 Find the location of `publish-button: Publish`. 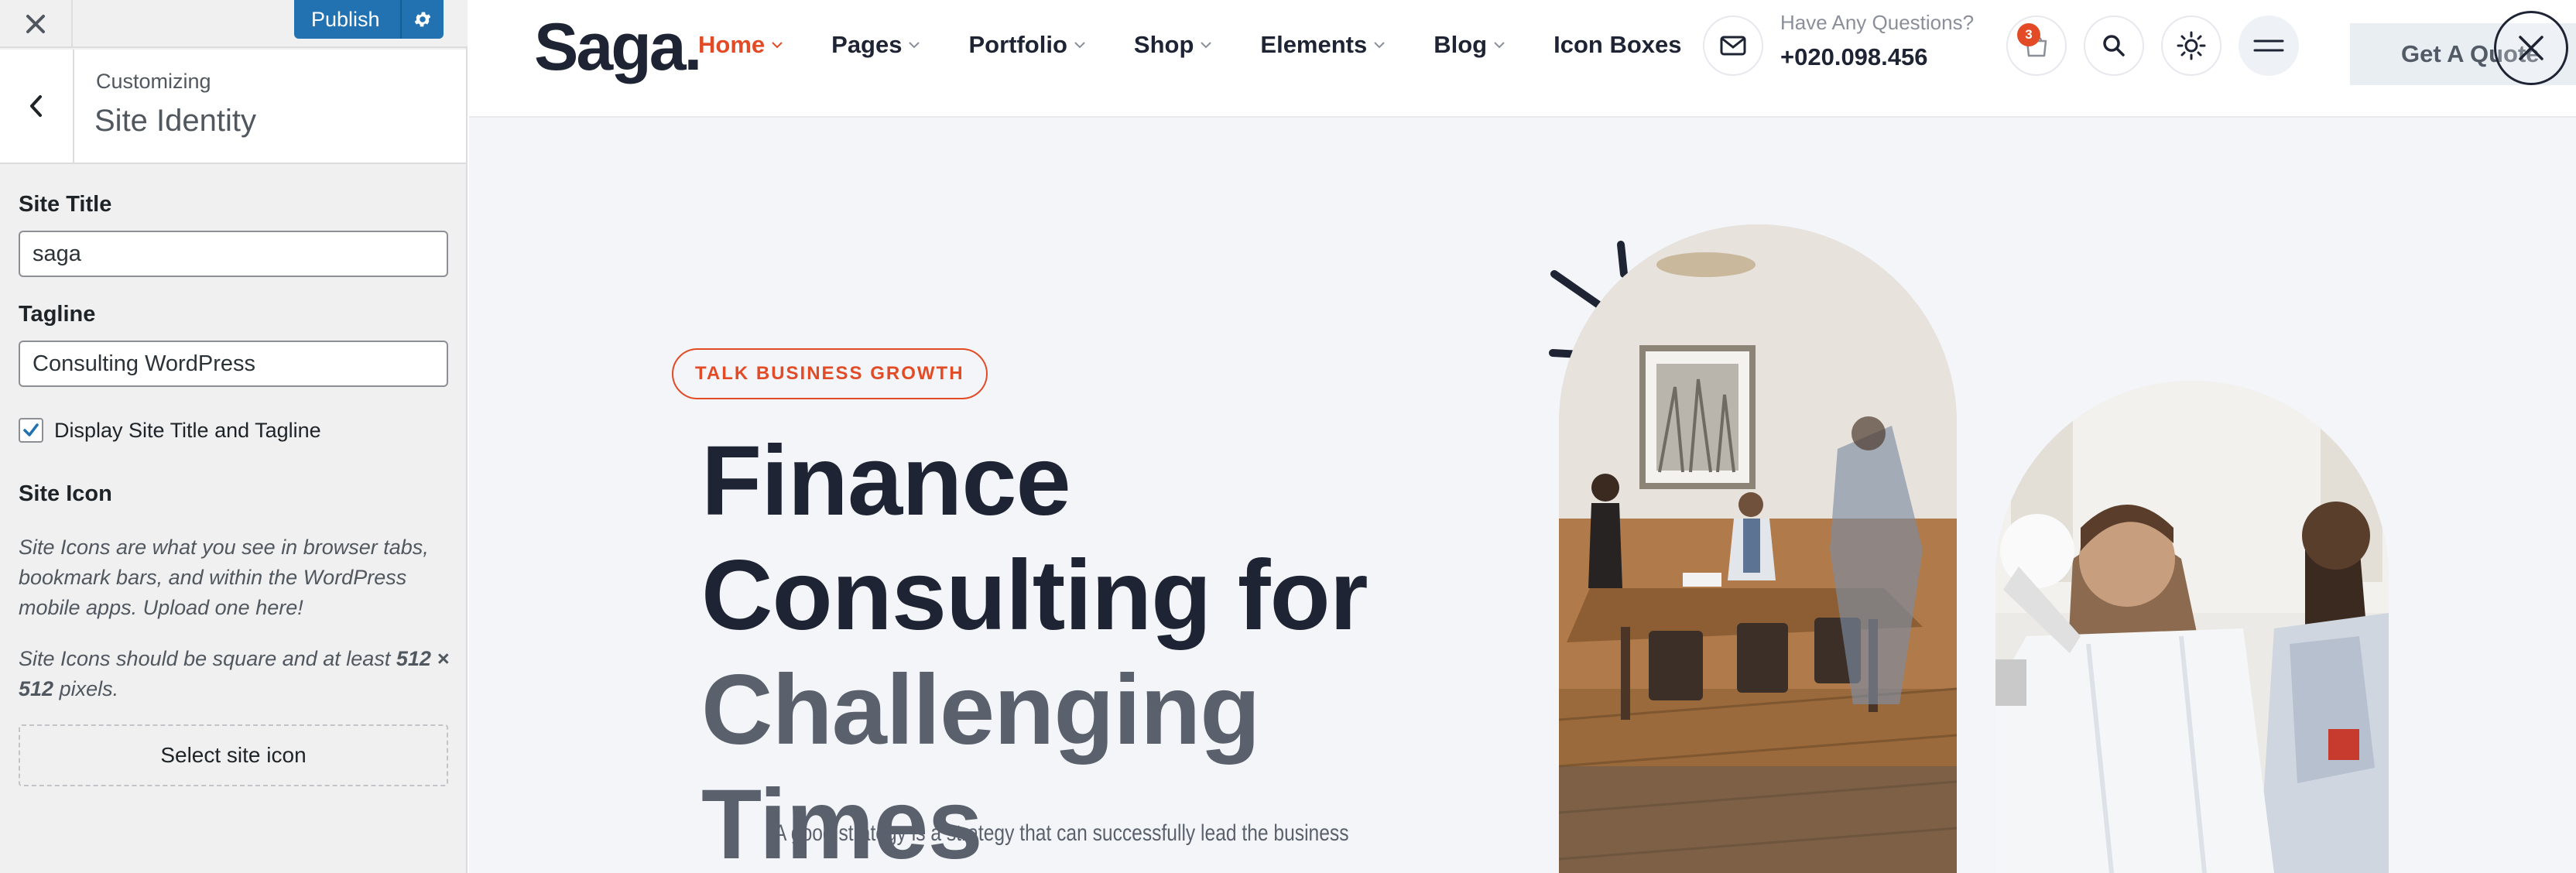

publish-button: Publish is located at coordinates (348, 20).